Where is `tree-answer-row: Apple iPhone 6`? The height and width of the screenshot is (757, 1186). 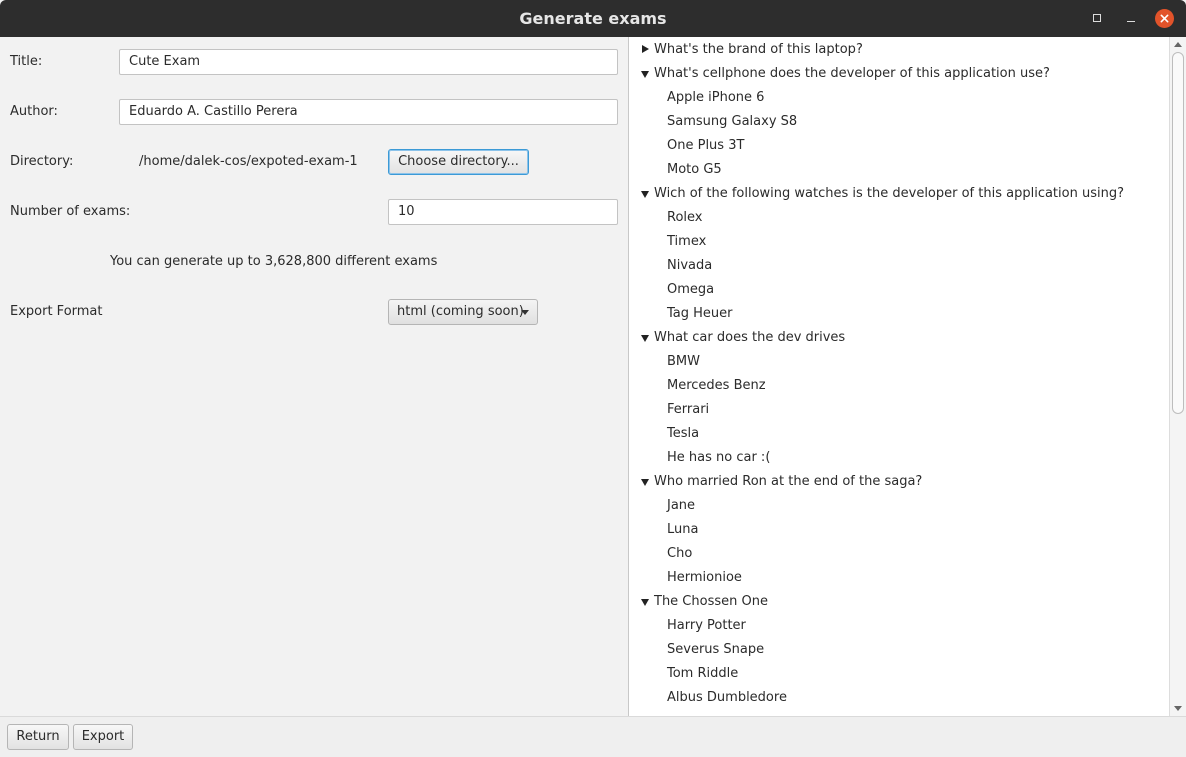 tree-answer-row: Apple iPhone 6 is located at coordinates (696, 98).